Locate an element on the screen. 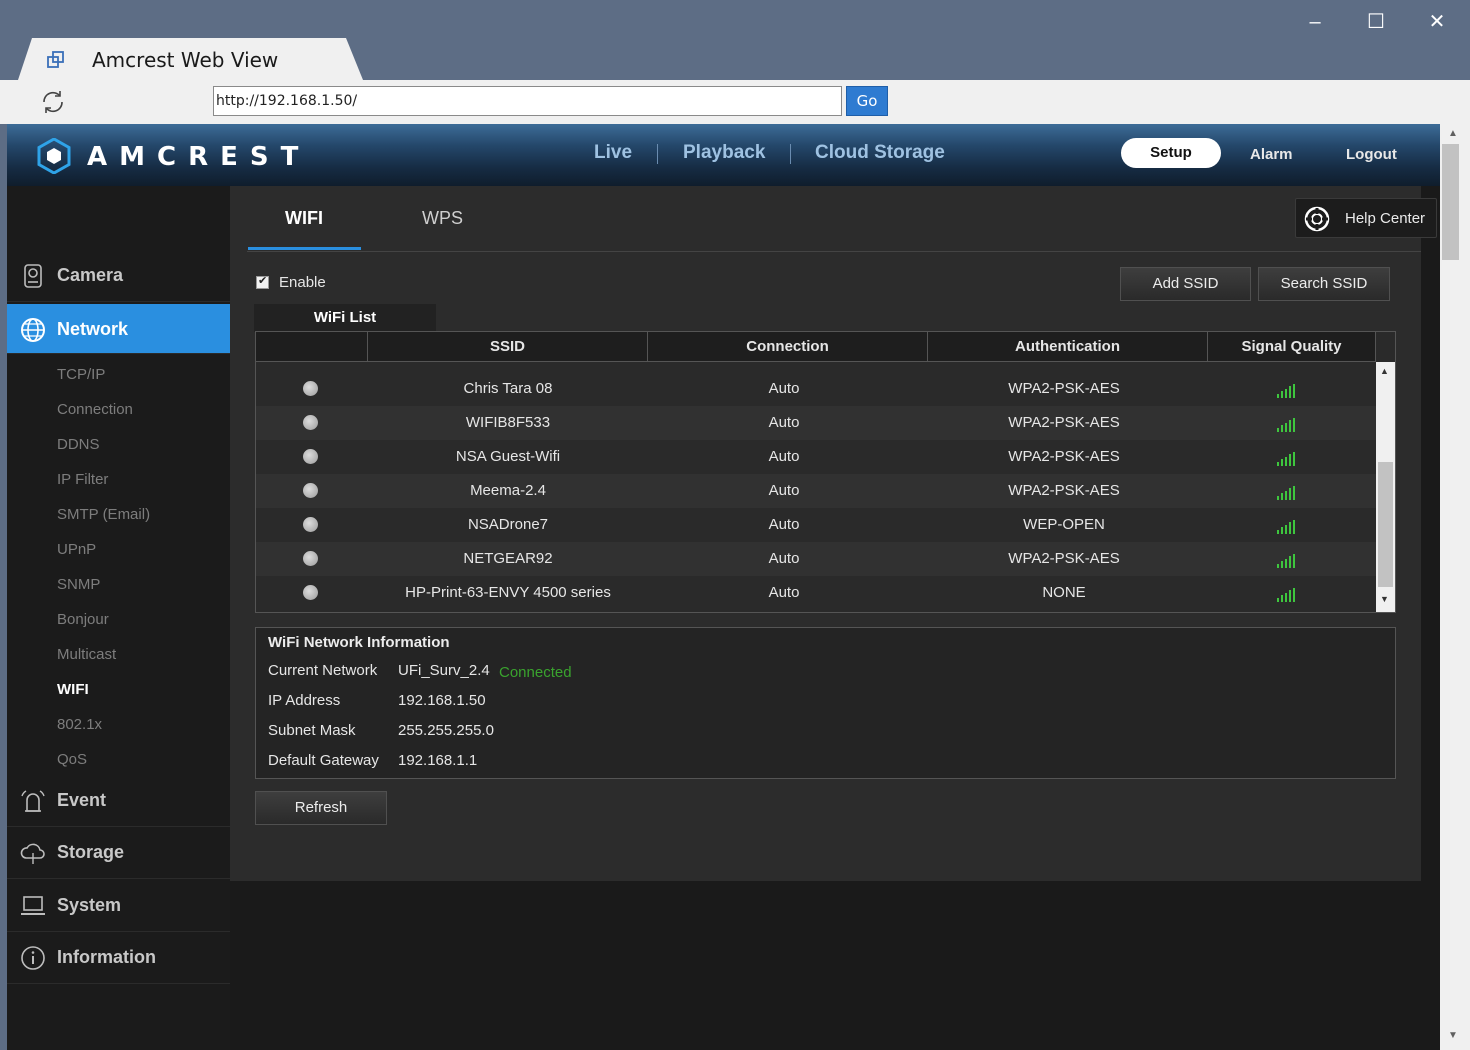  column-header-ssid: SSID is located at coordinates (508, 347).